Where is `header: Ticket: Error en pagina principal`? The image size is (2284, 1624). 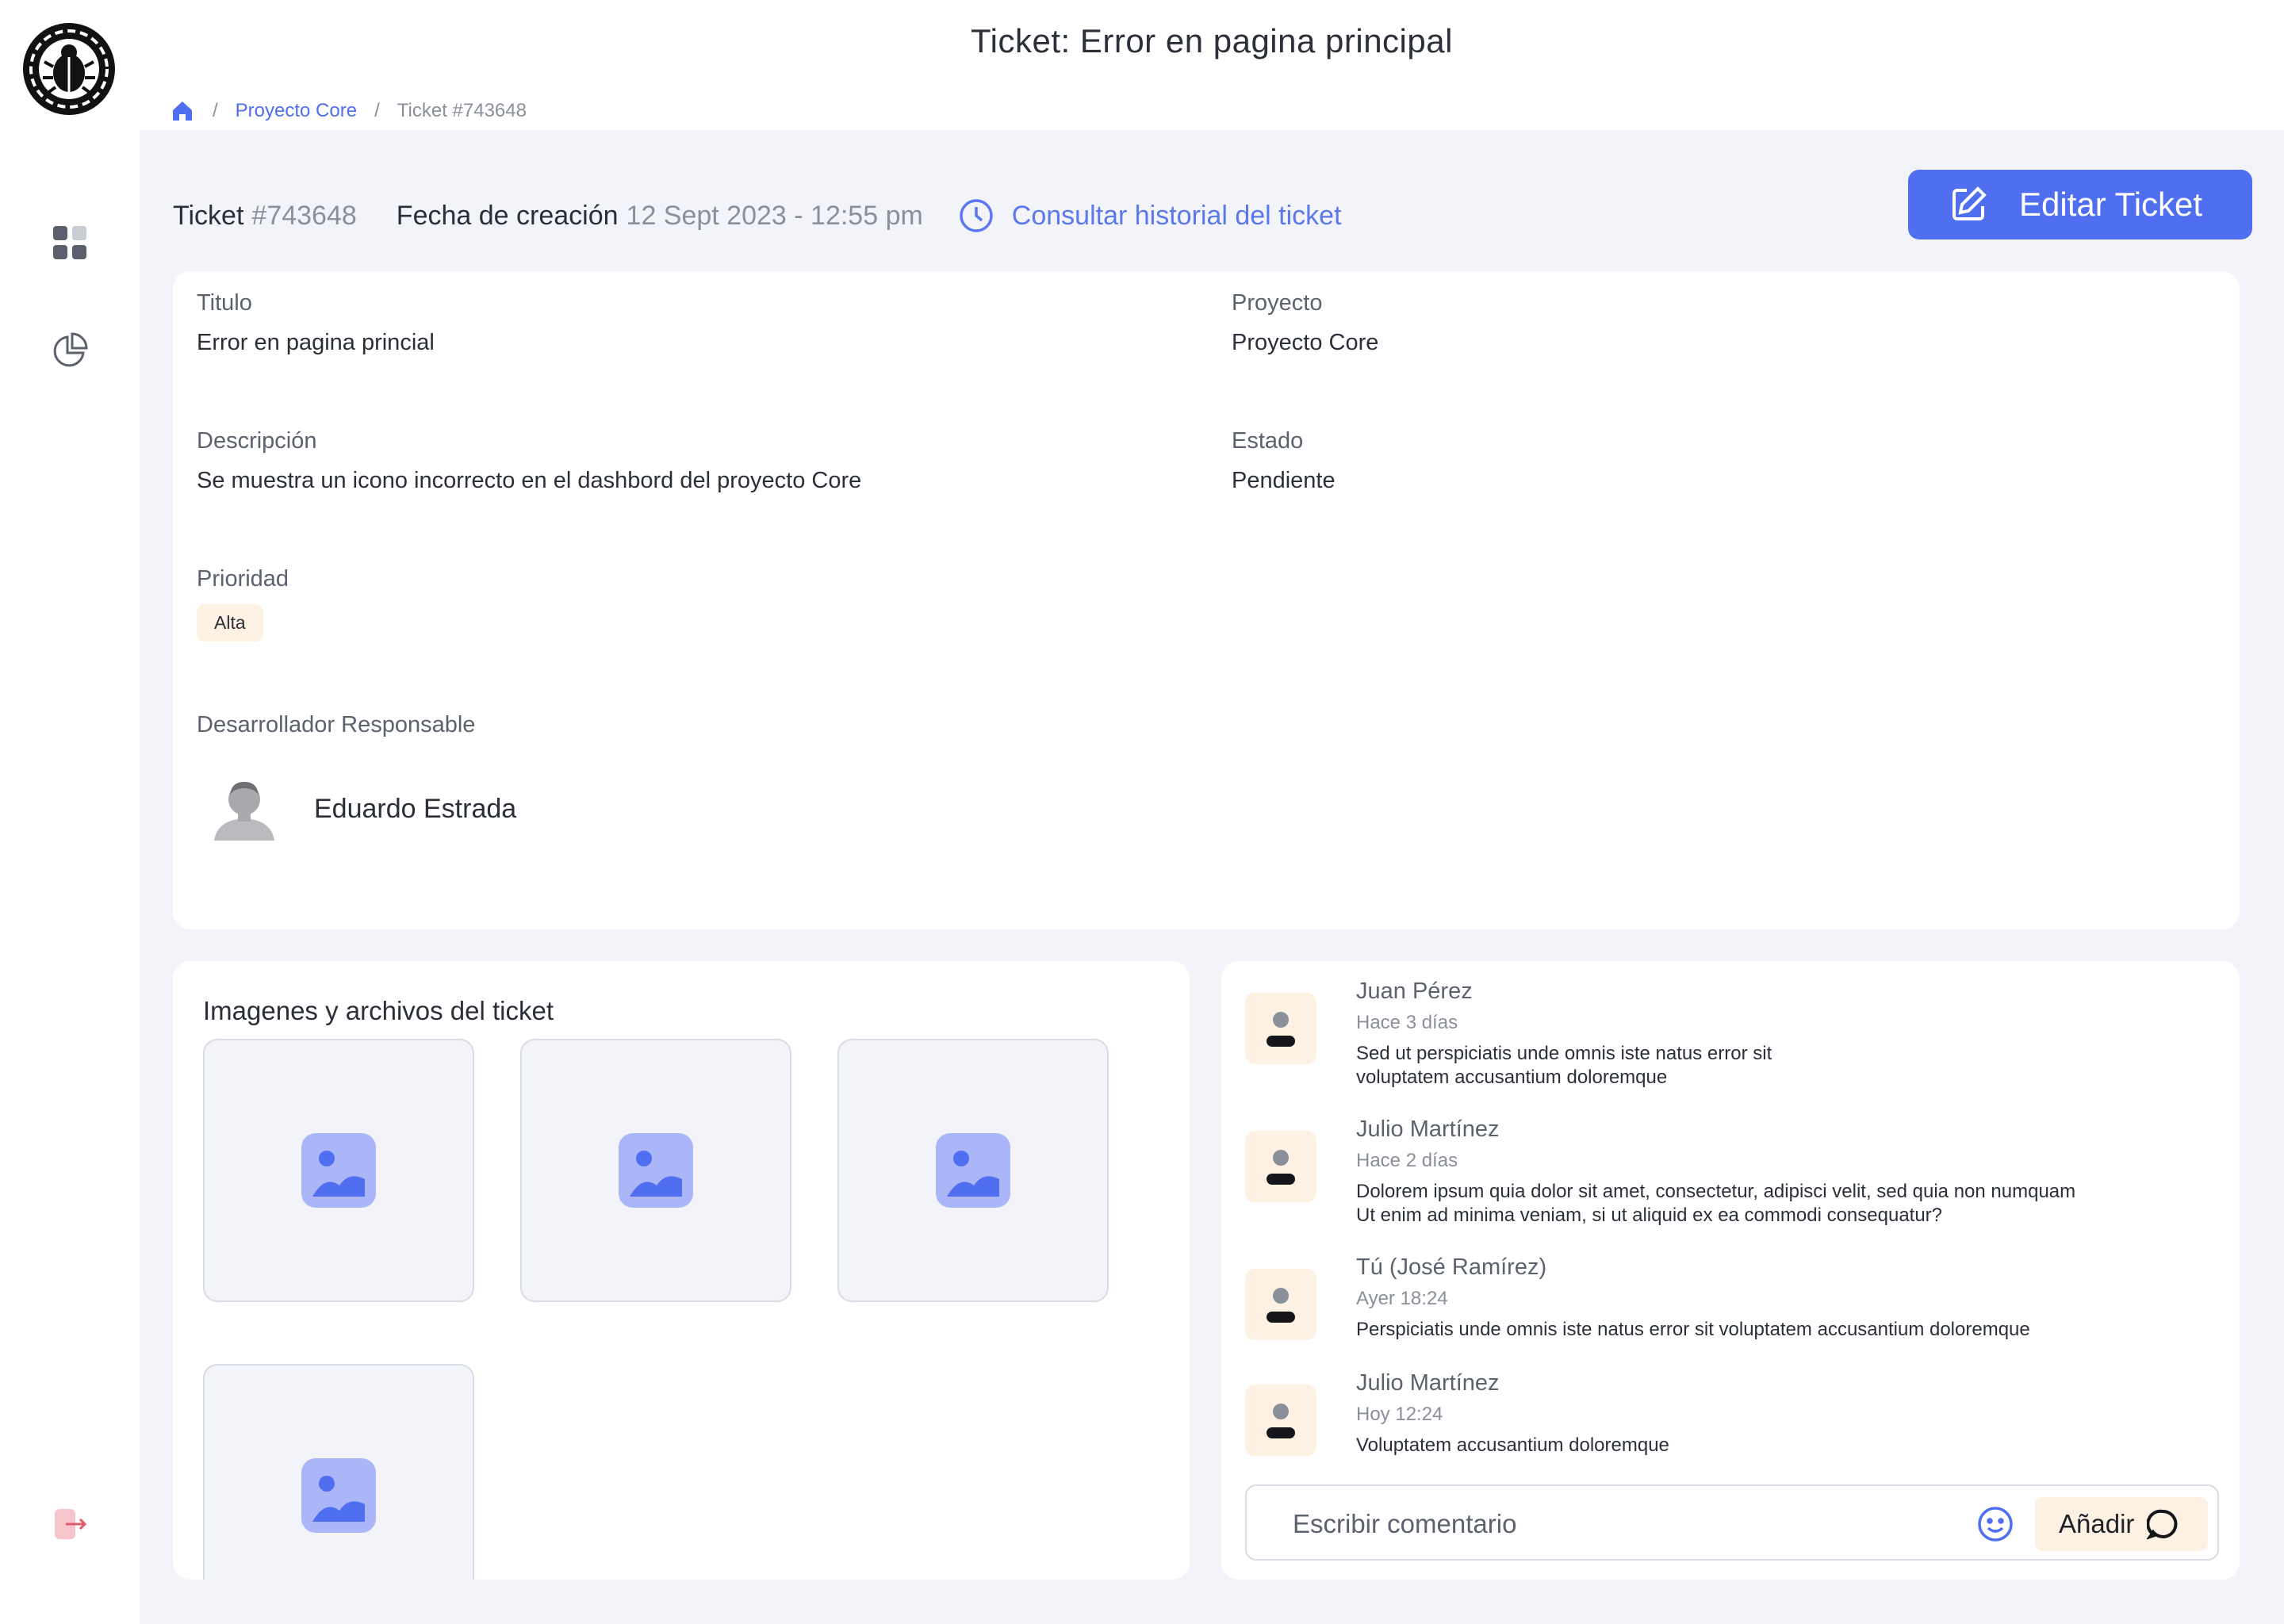
header: Ticket: Error en pagina principal is located at coordinates (1212, 47).